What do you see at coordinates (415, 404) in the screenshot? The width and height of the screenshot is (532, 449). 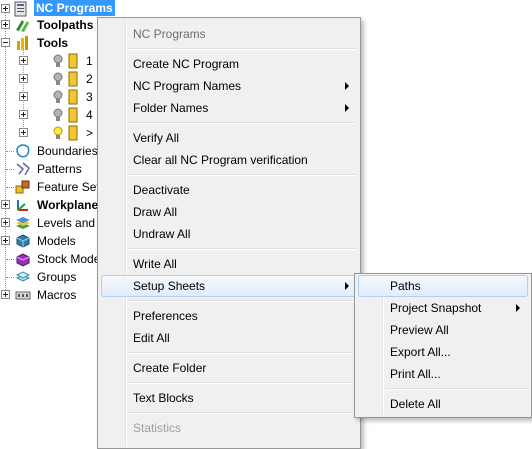 I see `menu-item-label: Delete All` at bounding box center [415, 404].